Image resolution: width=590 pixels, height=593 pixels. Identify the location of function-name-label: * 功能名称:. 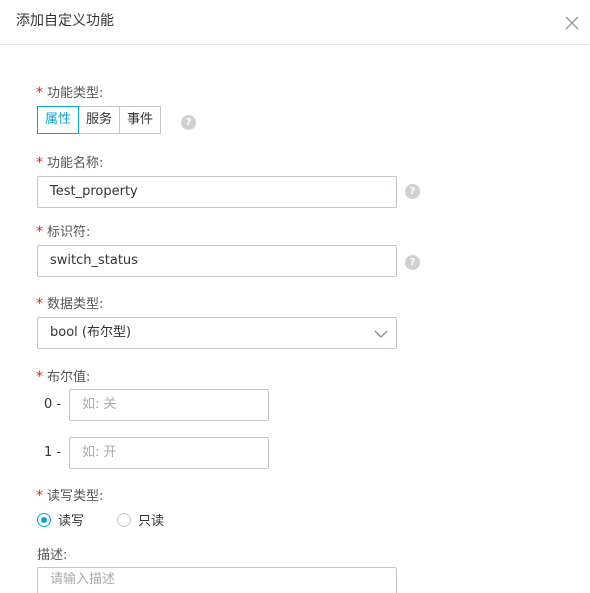
(69, 161).